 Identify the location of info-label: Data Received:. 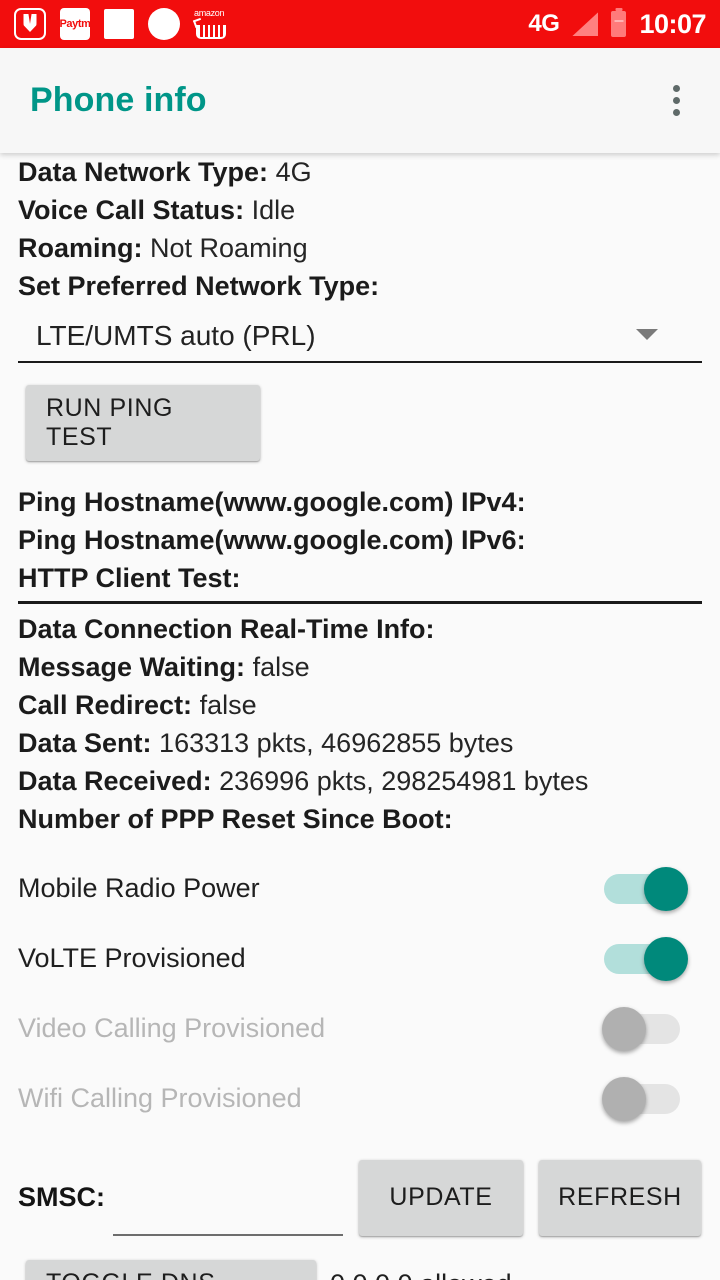
(115, 780).